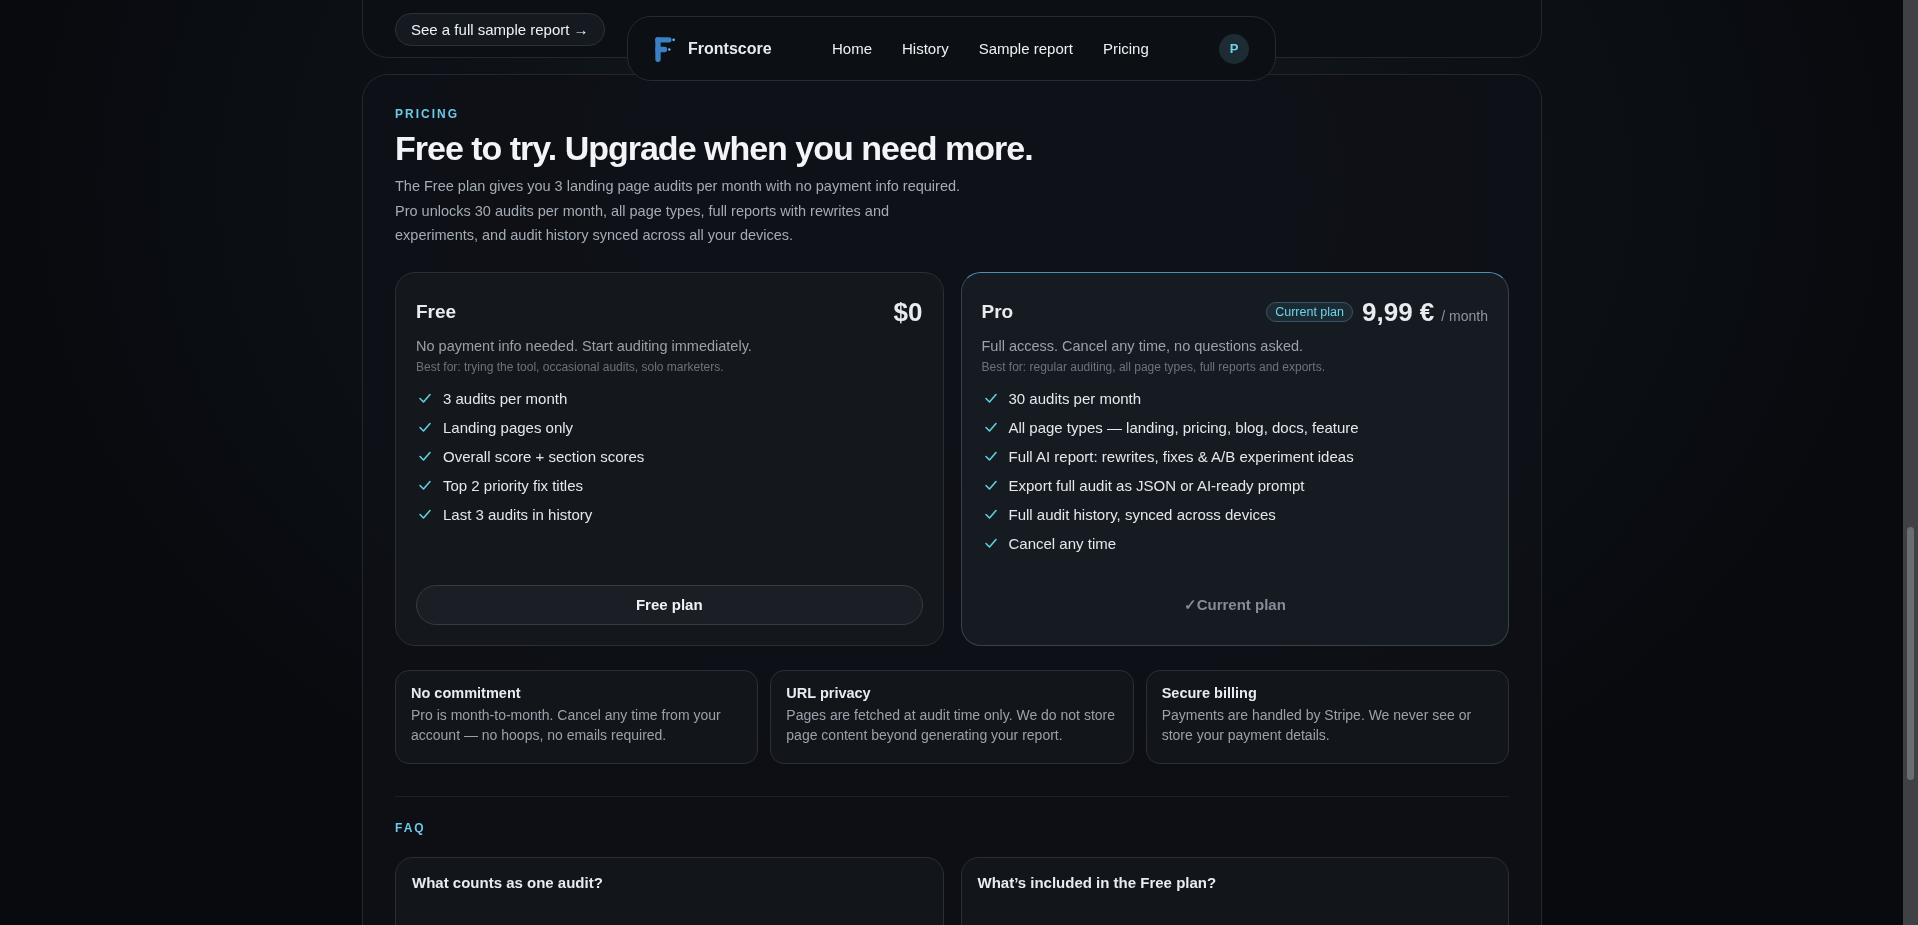 The width and height of the screenshot is (1918, 925). I want to click on feature-text: Overall score + section scores, so click(544, 456).